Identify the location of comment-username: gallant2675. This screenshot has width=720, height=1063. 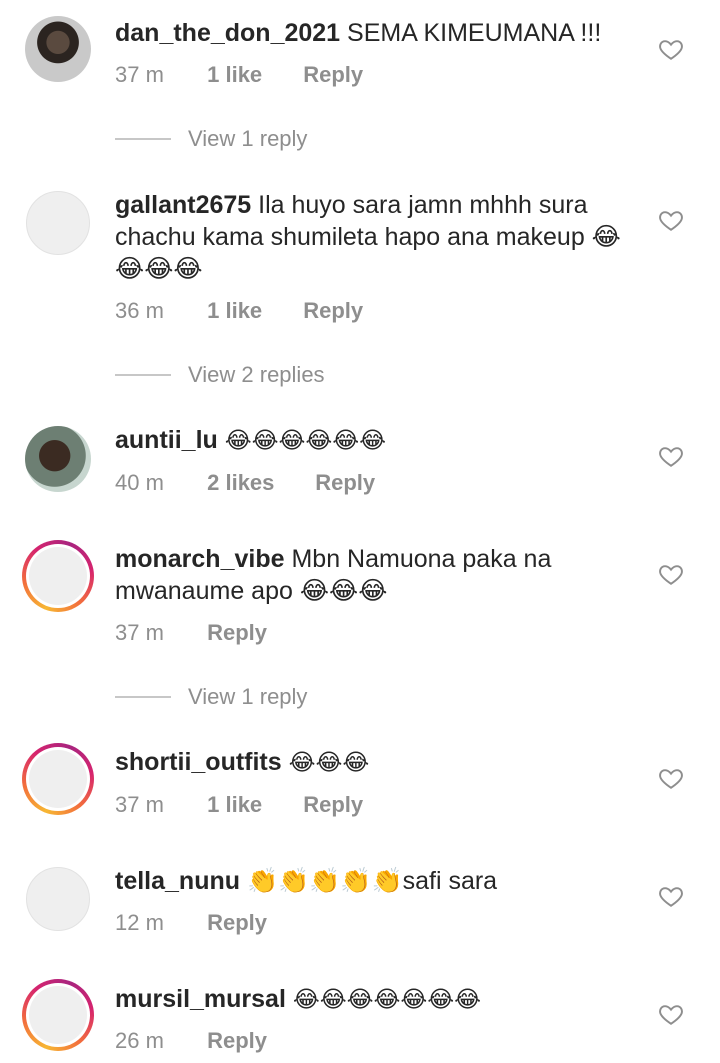
(183, 205).